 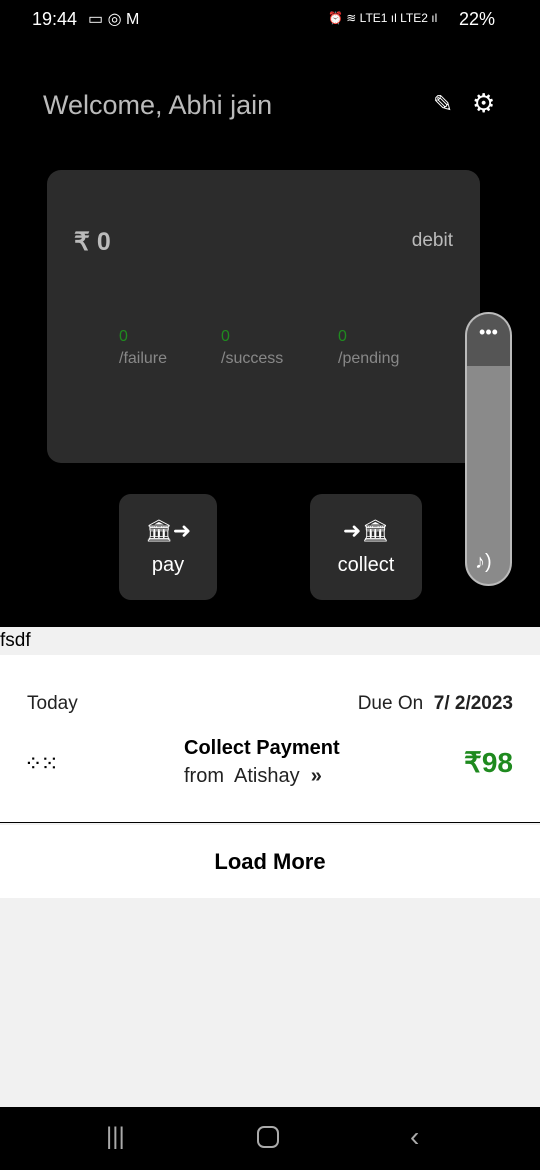 I want to click on chevrons-icon: », so click(x=316, y=776).